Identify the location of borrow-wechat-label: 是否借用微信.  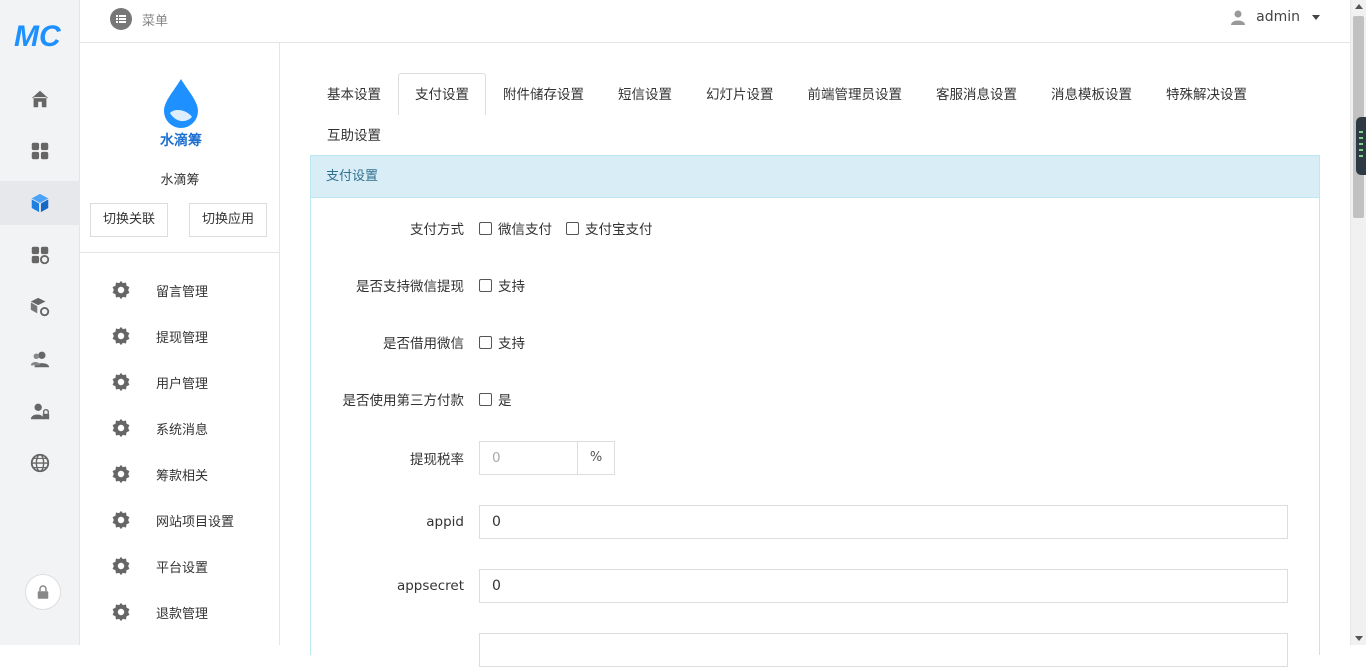
(423, 344).